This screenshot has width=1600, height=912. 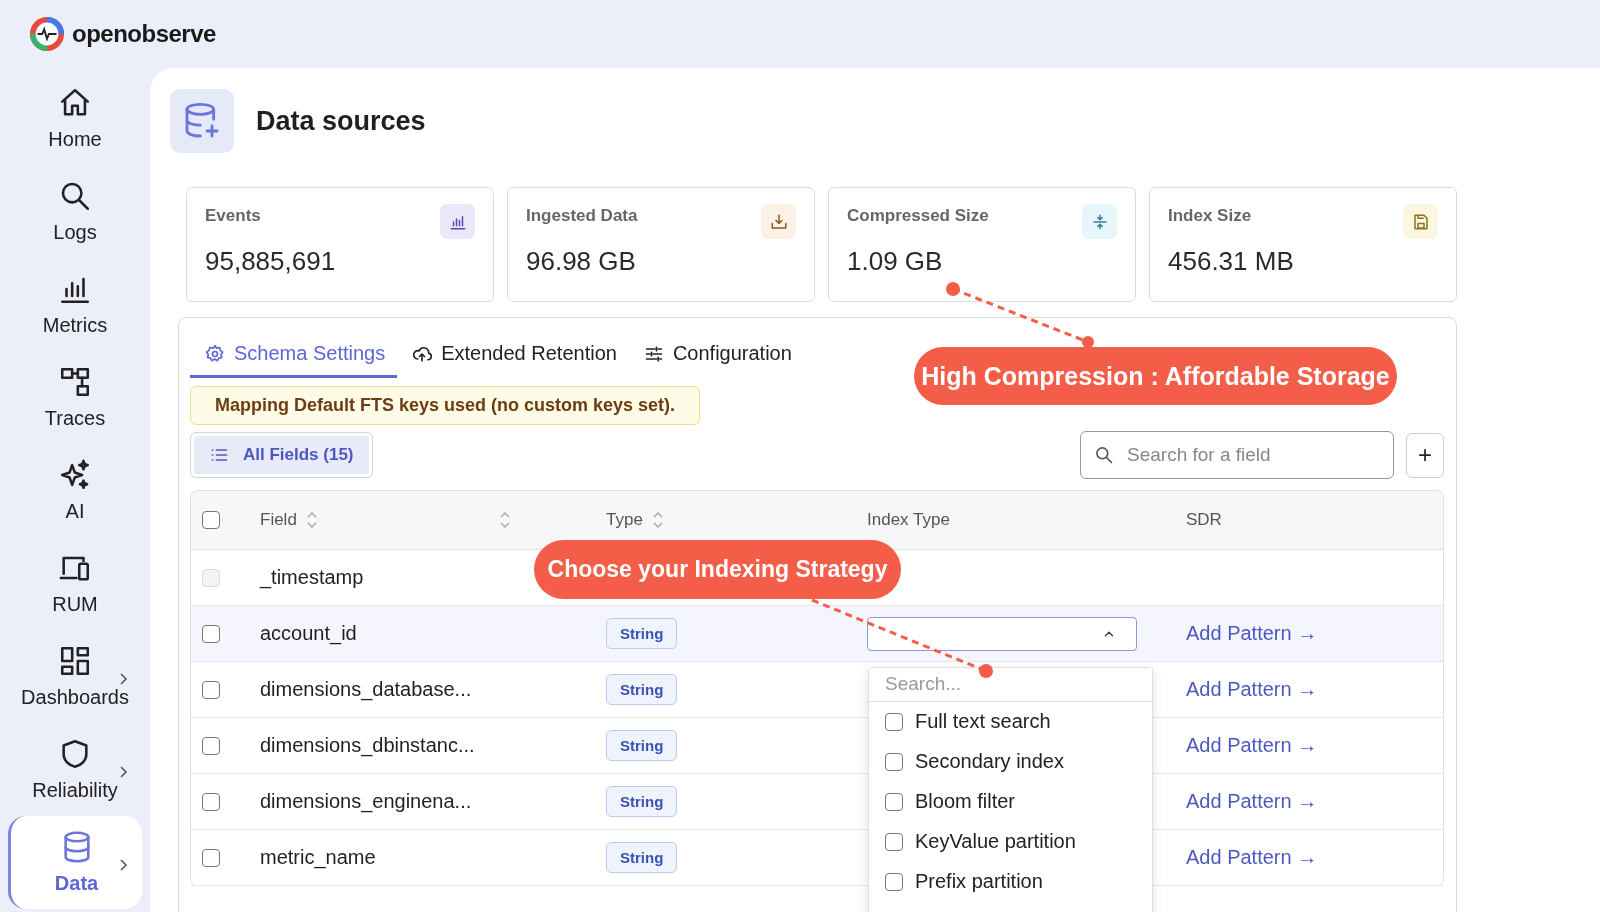 I want to click on add-button: +, so click(x=1425, y=455).